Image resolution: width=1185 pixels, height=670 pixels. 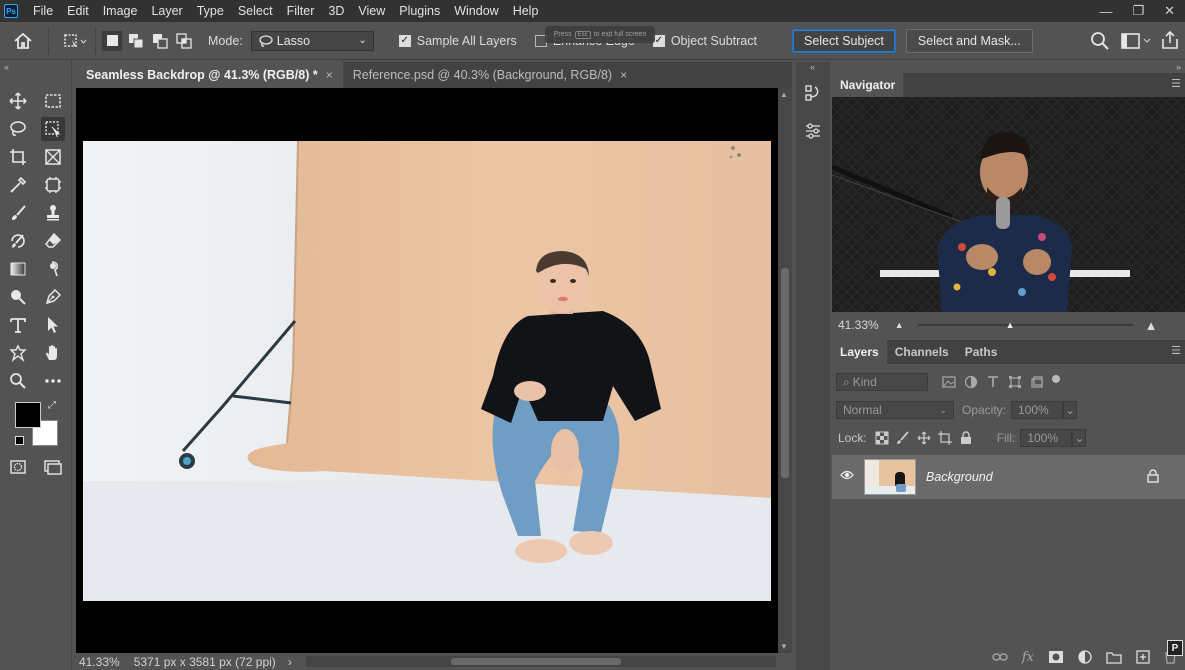 What do you see at coordinates (526, 11) in the screenshot?
I see `menu-help: Help` at bounding box center [526, 11].